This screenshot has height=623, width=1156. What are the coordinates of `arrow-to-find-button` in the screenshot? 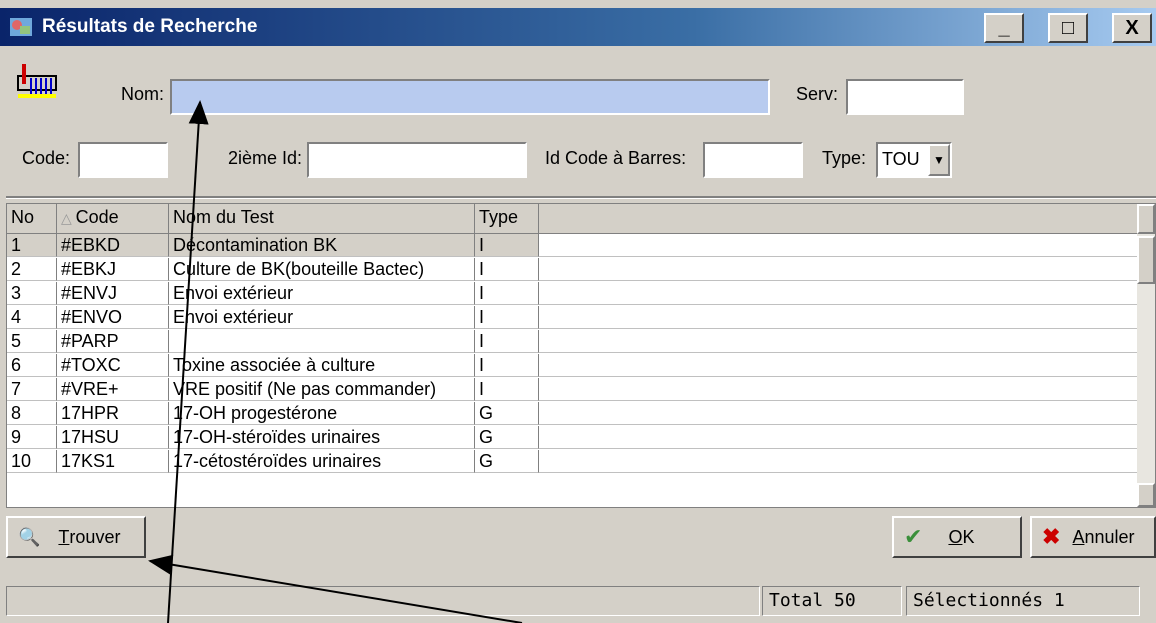 It's located at (335, 588).